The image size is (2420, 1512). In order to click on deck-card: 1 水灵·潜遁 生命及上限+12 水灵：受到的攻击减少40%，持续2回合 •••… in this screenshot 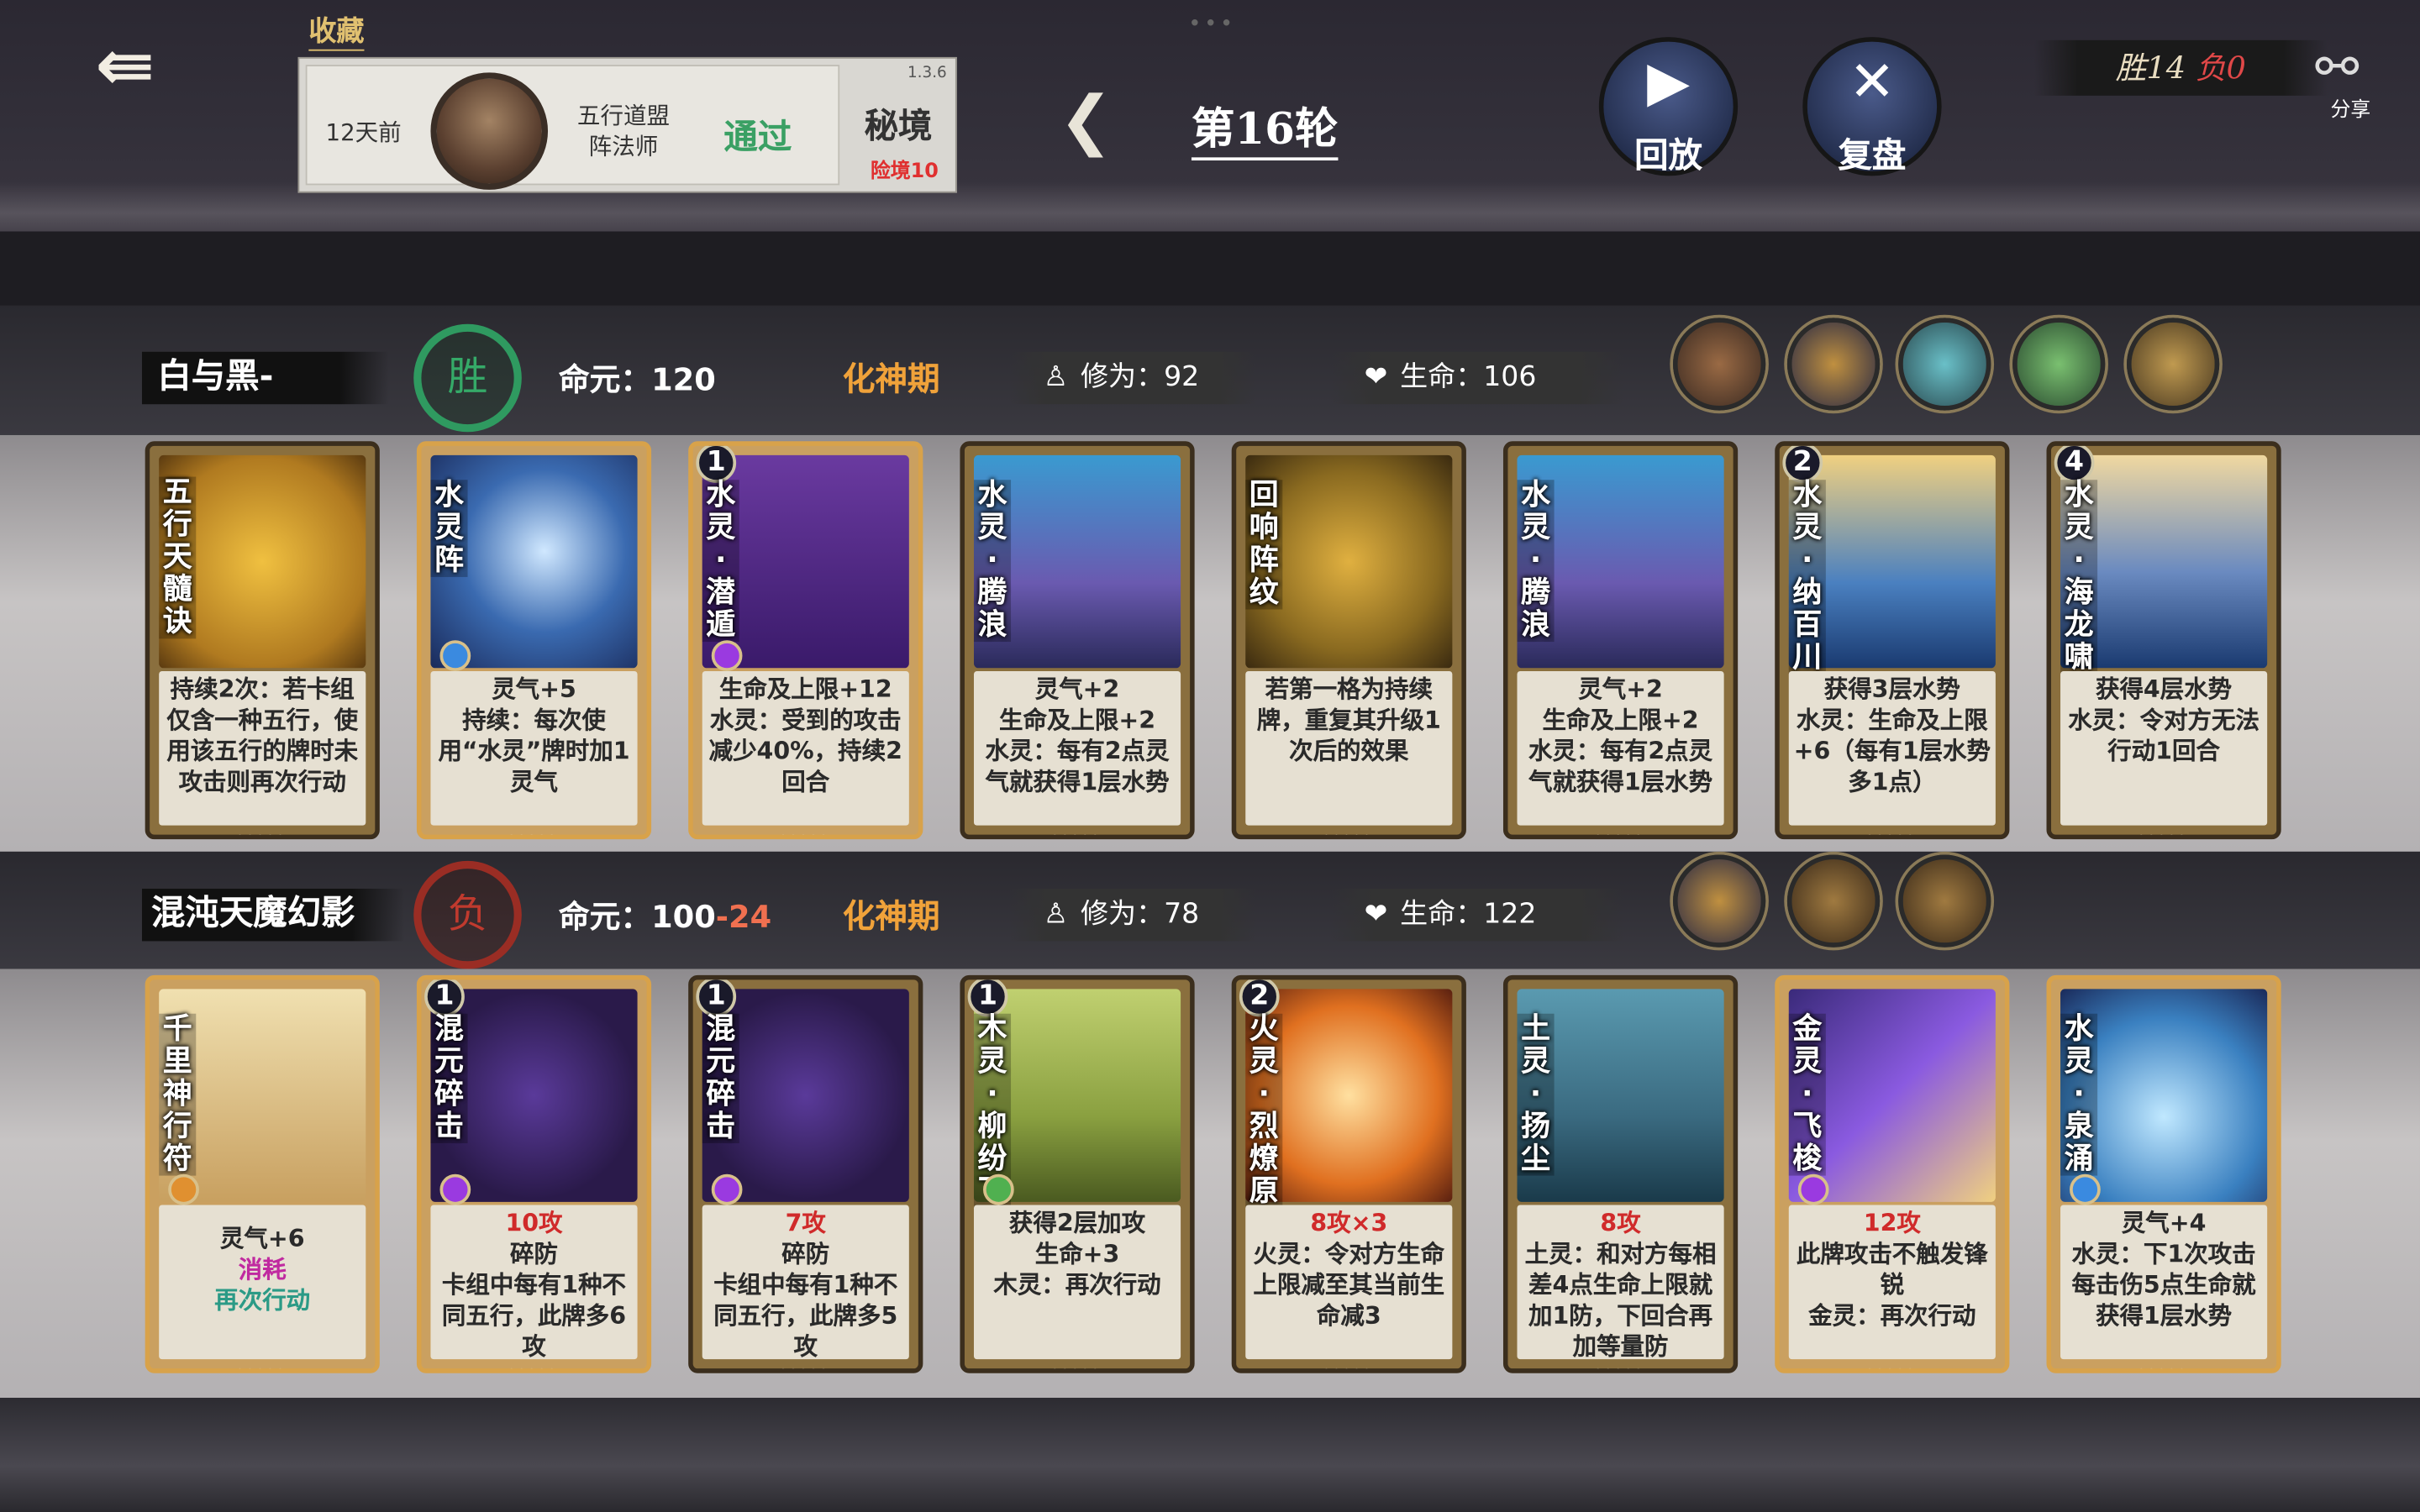, I will do `click(805, 640)`.